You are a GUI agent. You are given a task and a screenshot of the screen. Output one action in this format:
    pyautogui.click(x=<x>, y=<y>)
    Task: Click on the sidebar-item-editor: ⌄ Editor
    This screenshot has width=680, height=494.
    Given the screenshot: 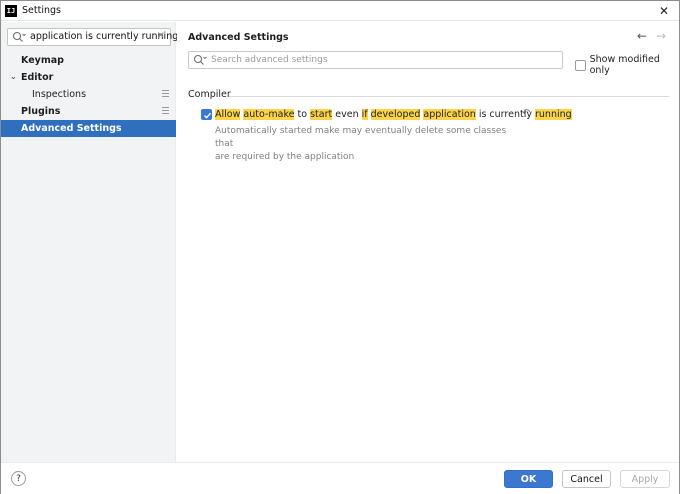 What is the action you would take?
    pyautogui.click(x=88, y=77)
    